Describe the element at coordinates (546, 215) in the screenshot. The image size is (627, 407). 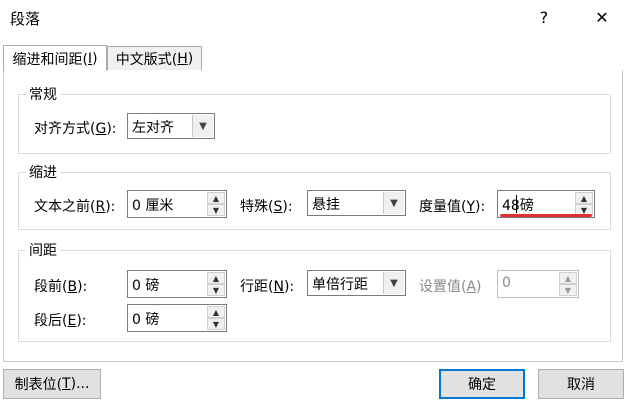
I see `annotation-underline` at that location.